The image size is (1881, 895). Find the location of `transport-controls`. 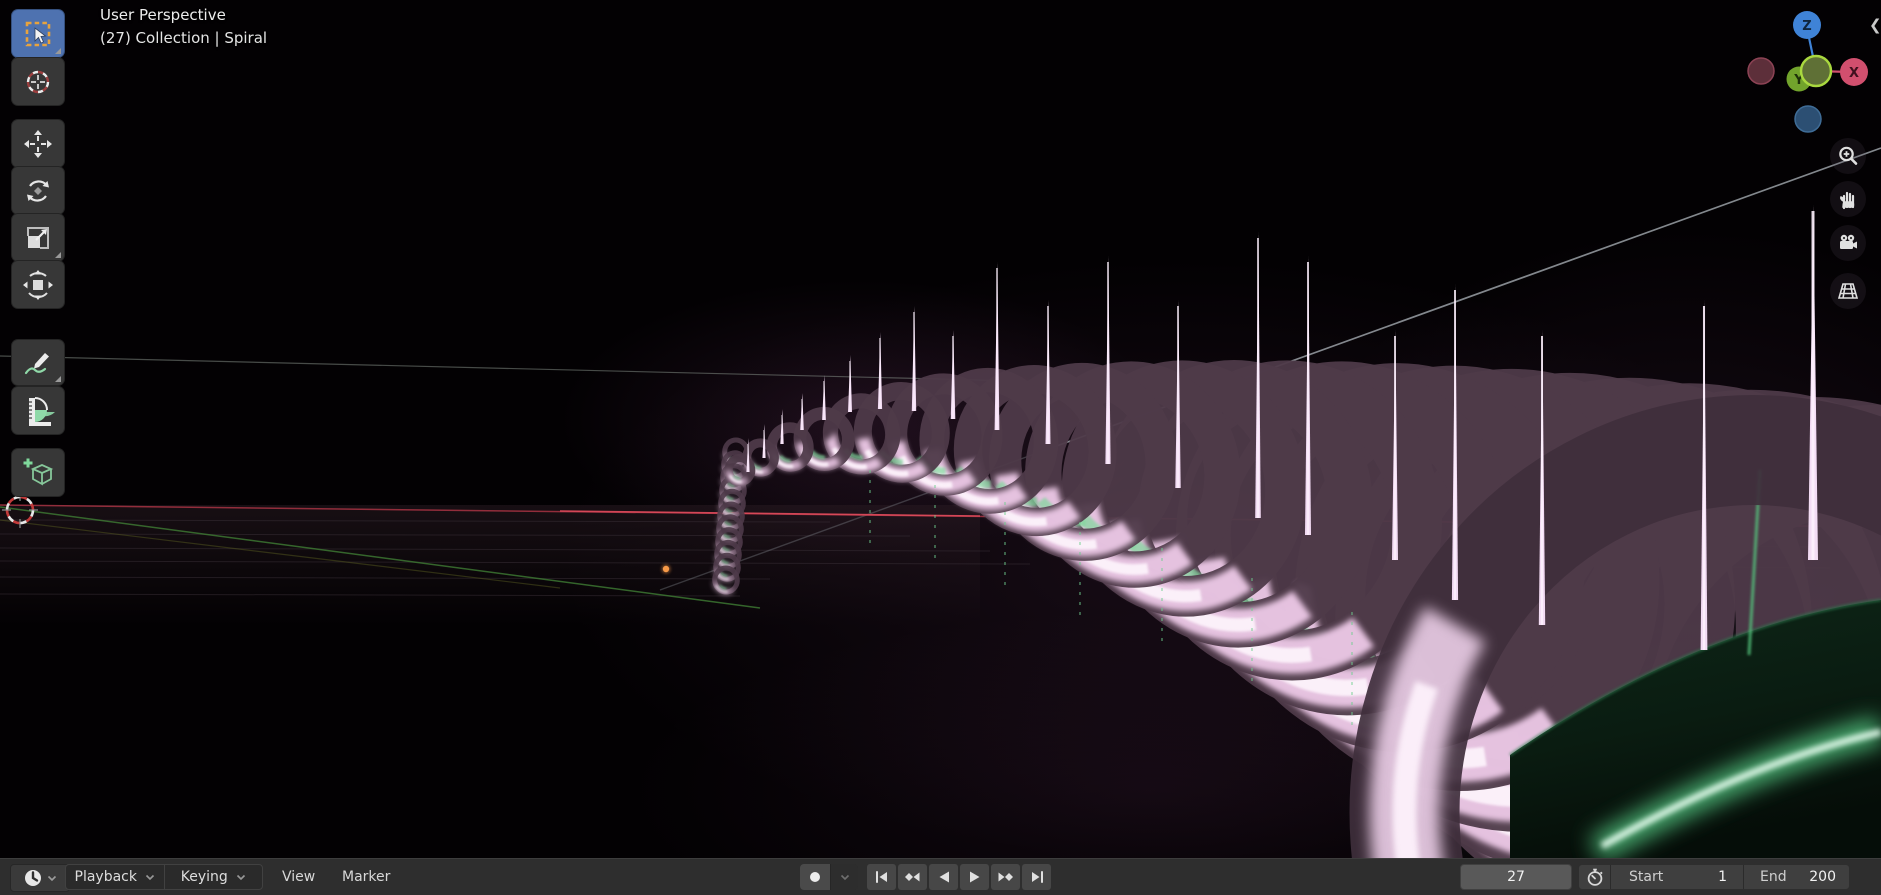

transport-controls is located at coordinates (959, 877).